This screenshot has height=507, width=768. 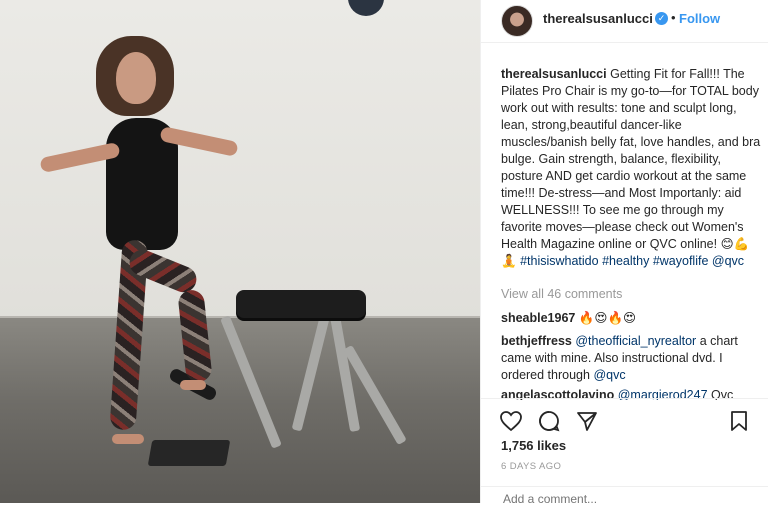 I want to click on post-timestamp: 6 DAYS AGO, so click(x=531, y=466).